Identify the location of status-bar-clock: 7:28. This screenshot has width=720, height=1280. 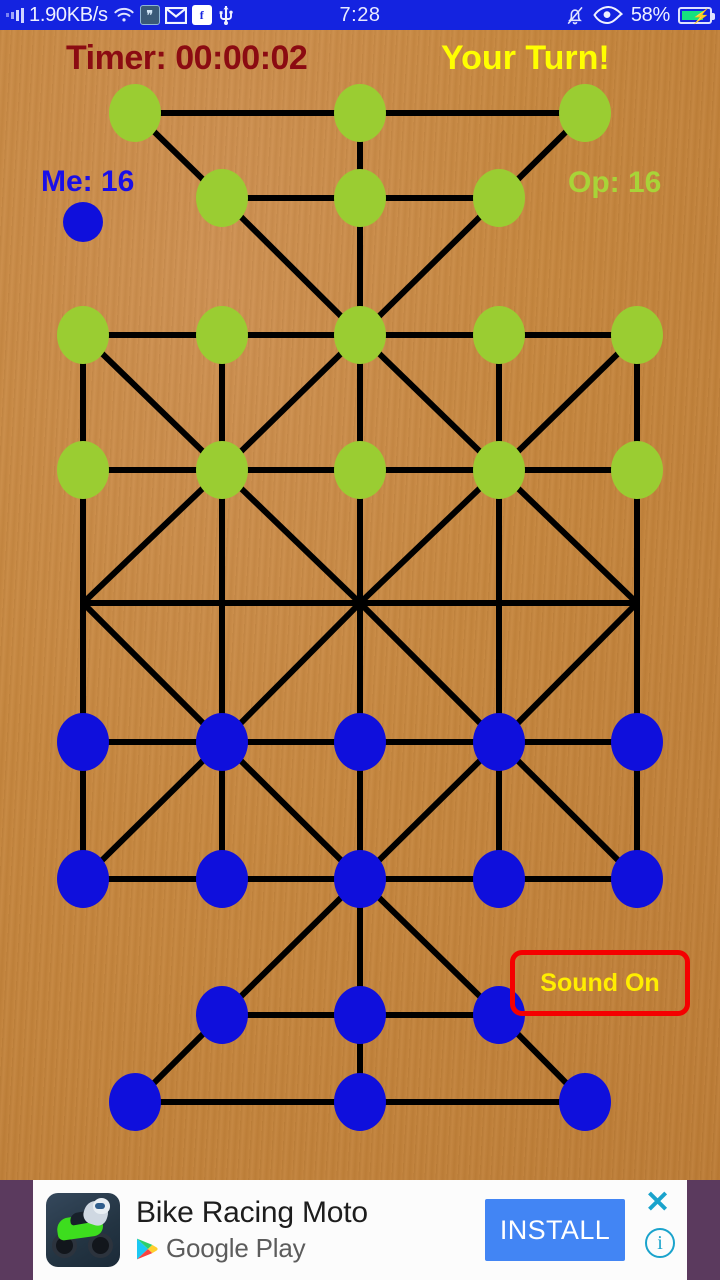
(360, 14).